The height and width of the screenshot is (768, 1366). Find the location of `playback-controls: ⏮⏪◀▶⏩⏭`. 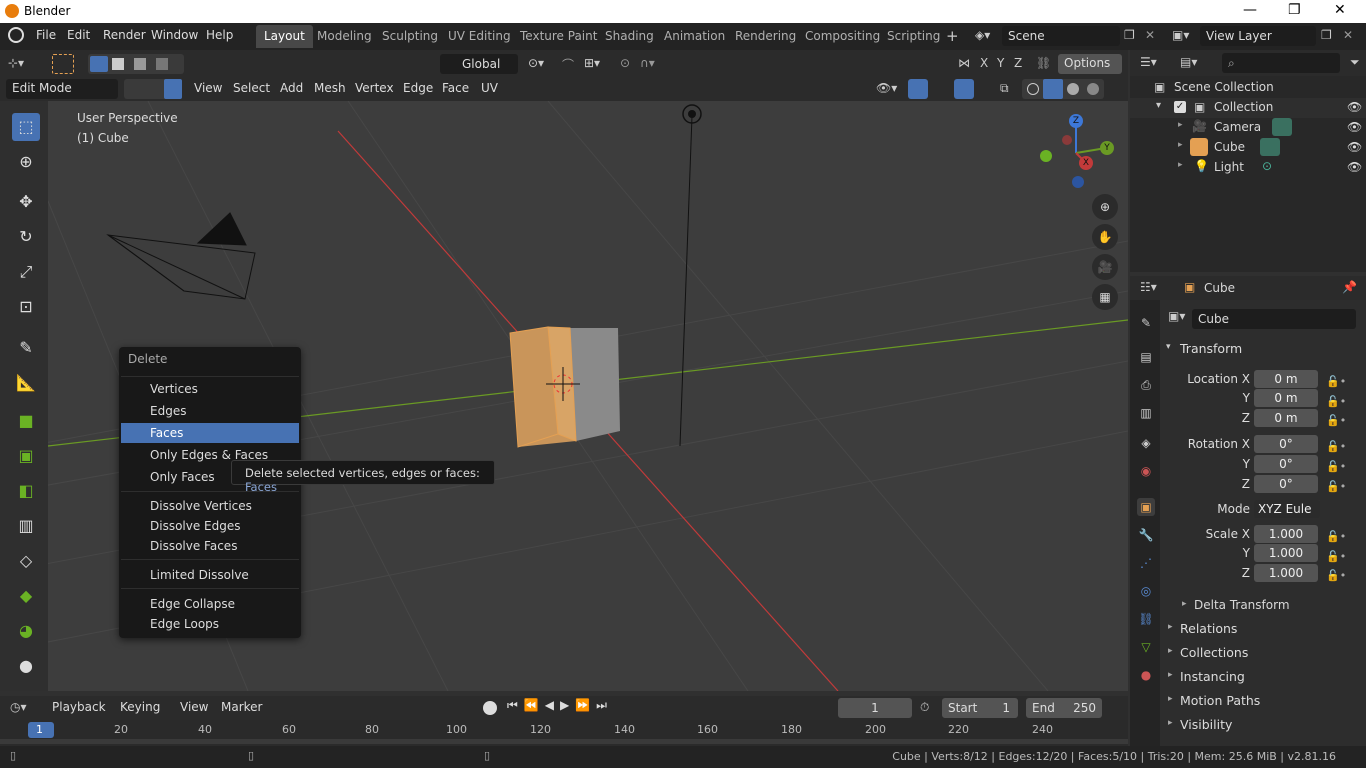

playback-controls: ⏮⏪◀▶⏩⏭ is located at coordinates (560, 705).